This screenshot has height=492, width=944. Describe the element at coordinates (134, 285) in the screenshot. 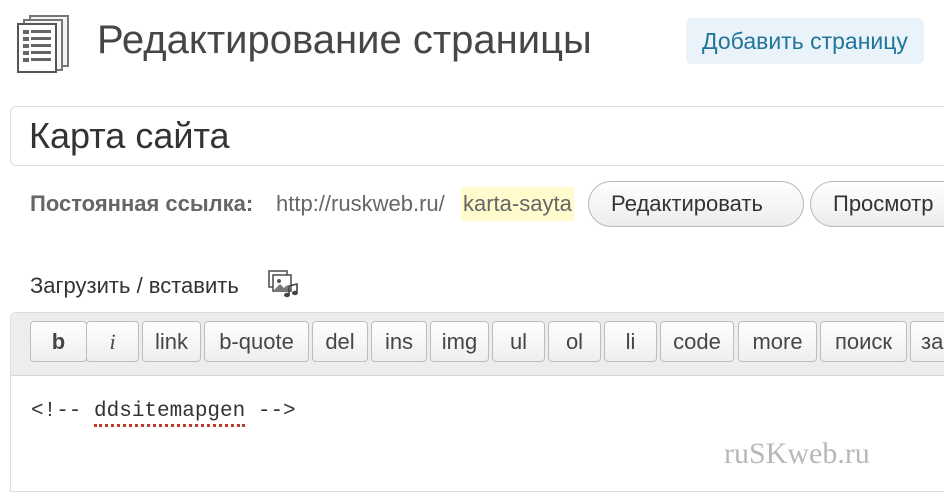

I see `upload-insert-label: Загрузить / вставить` at that location.